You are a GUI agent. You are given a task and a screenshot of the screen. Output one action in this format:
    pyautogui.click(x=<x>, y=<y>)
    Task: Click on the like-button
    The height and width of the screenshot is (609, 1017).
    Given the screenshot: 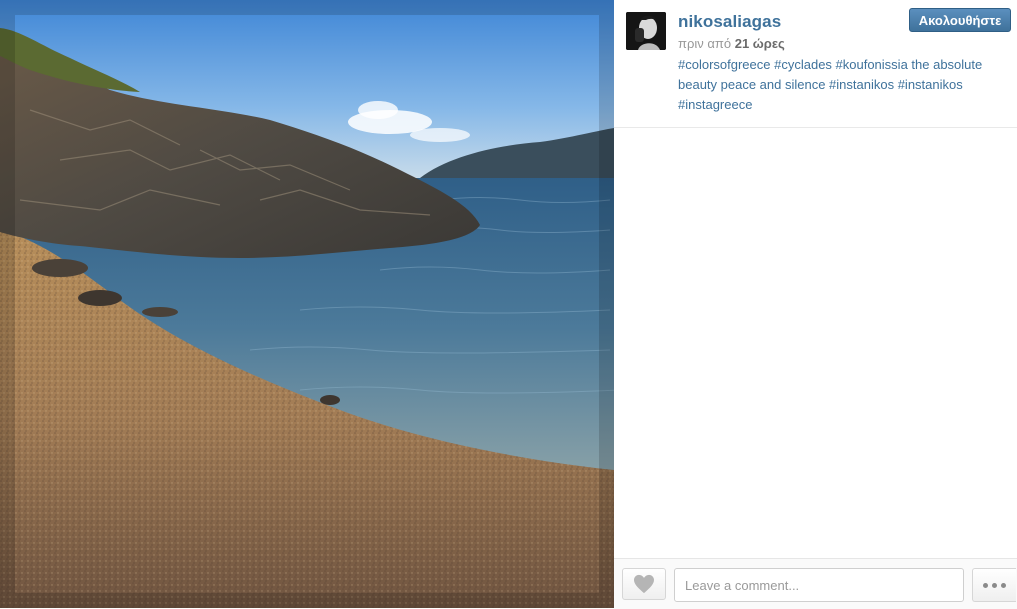 What is the action you would take?
    pyautogui.click(x=644, y=584)
    